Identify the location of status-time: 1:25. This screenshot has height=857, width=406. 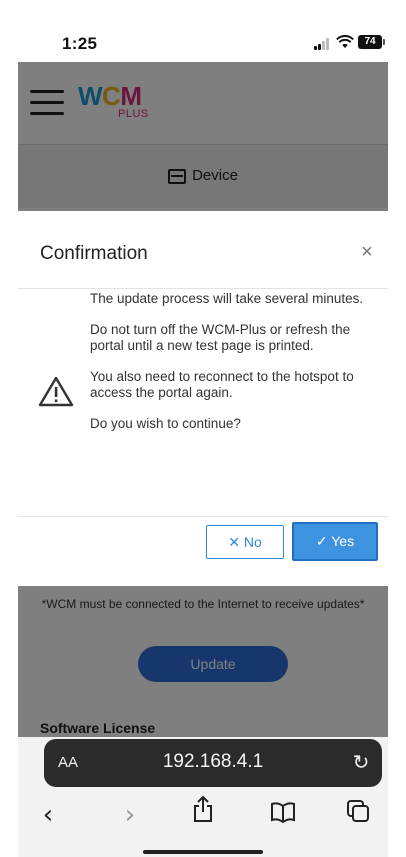
(80, 43).